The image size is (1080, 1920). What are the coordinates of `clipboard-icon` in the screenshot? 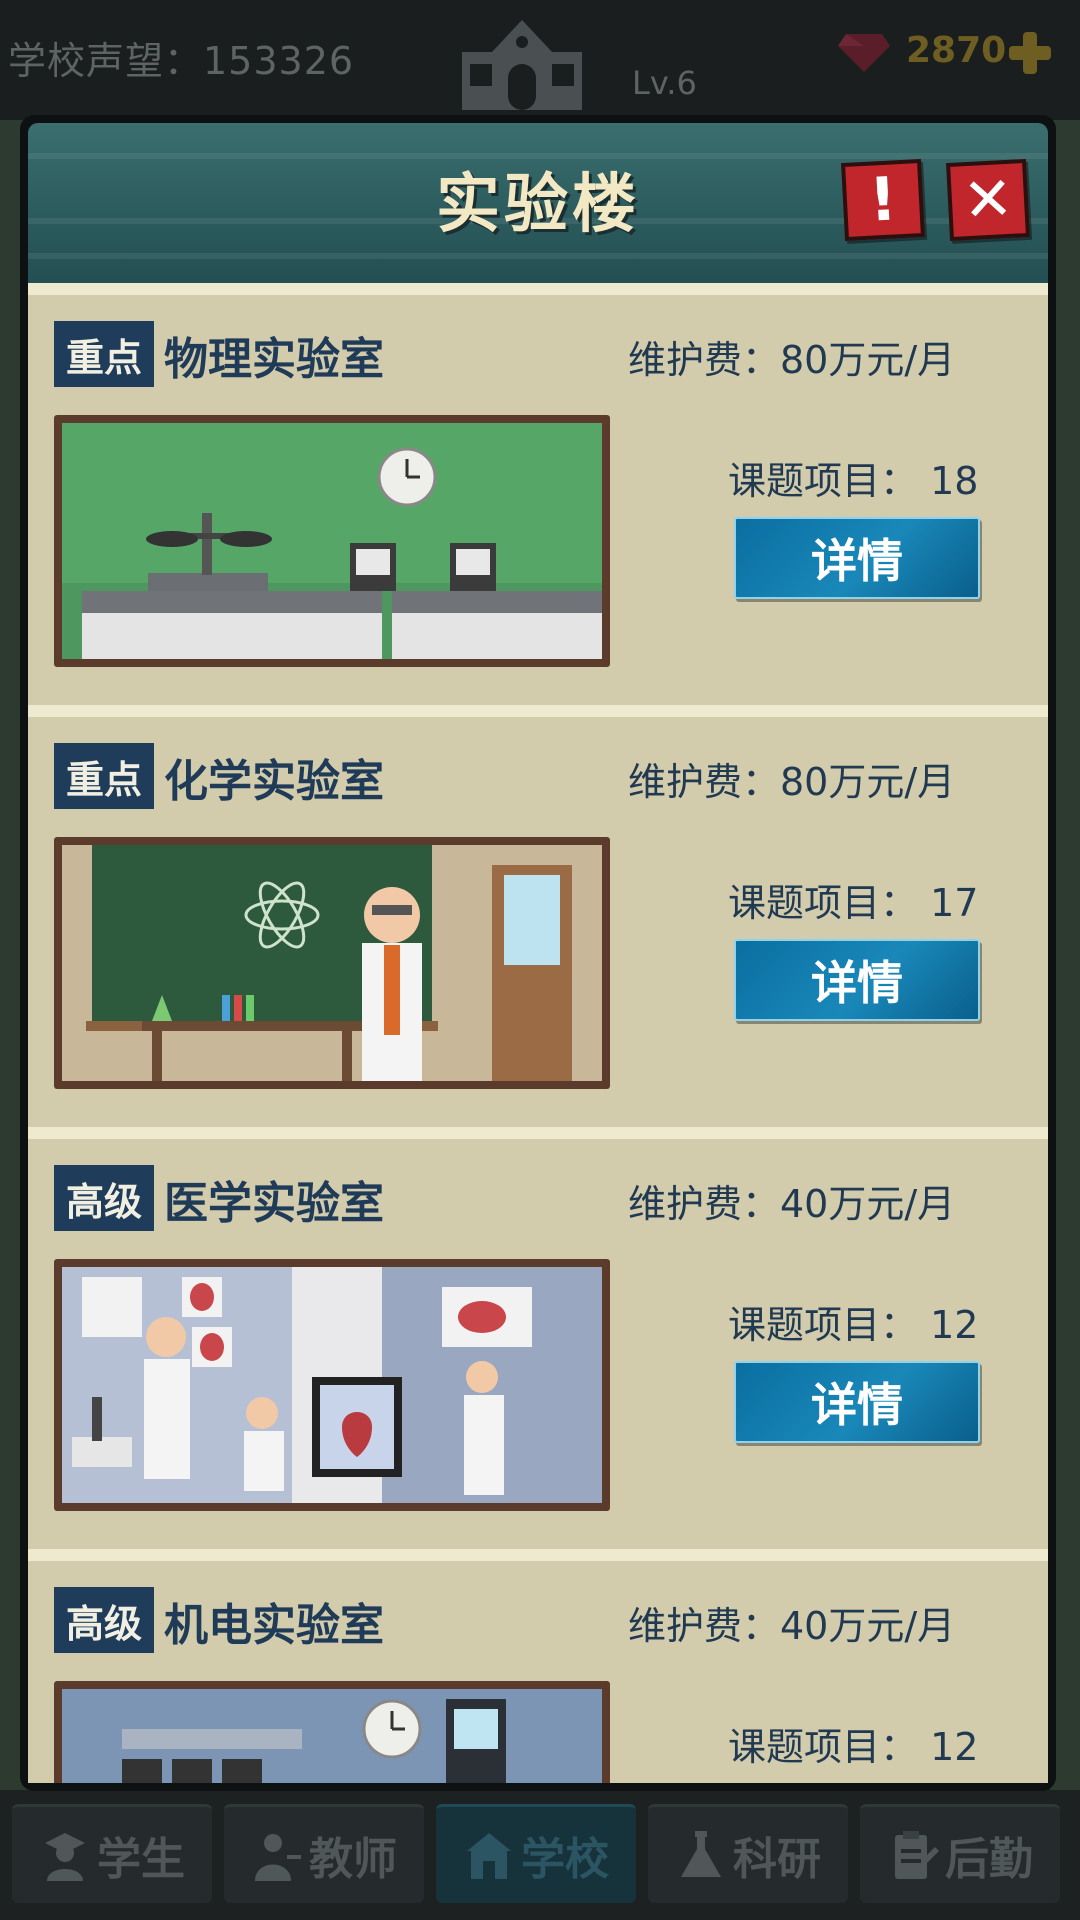 It's located at (917, 1855).